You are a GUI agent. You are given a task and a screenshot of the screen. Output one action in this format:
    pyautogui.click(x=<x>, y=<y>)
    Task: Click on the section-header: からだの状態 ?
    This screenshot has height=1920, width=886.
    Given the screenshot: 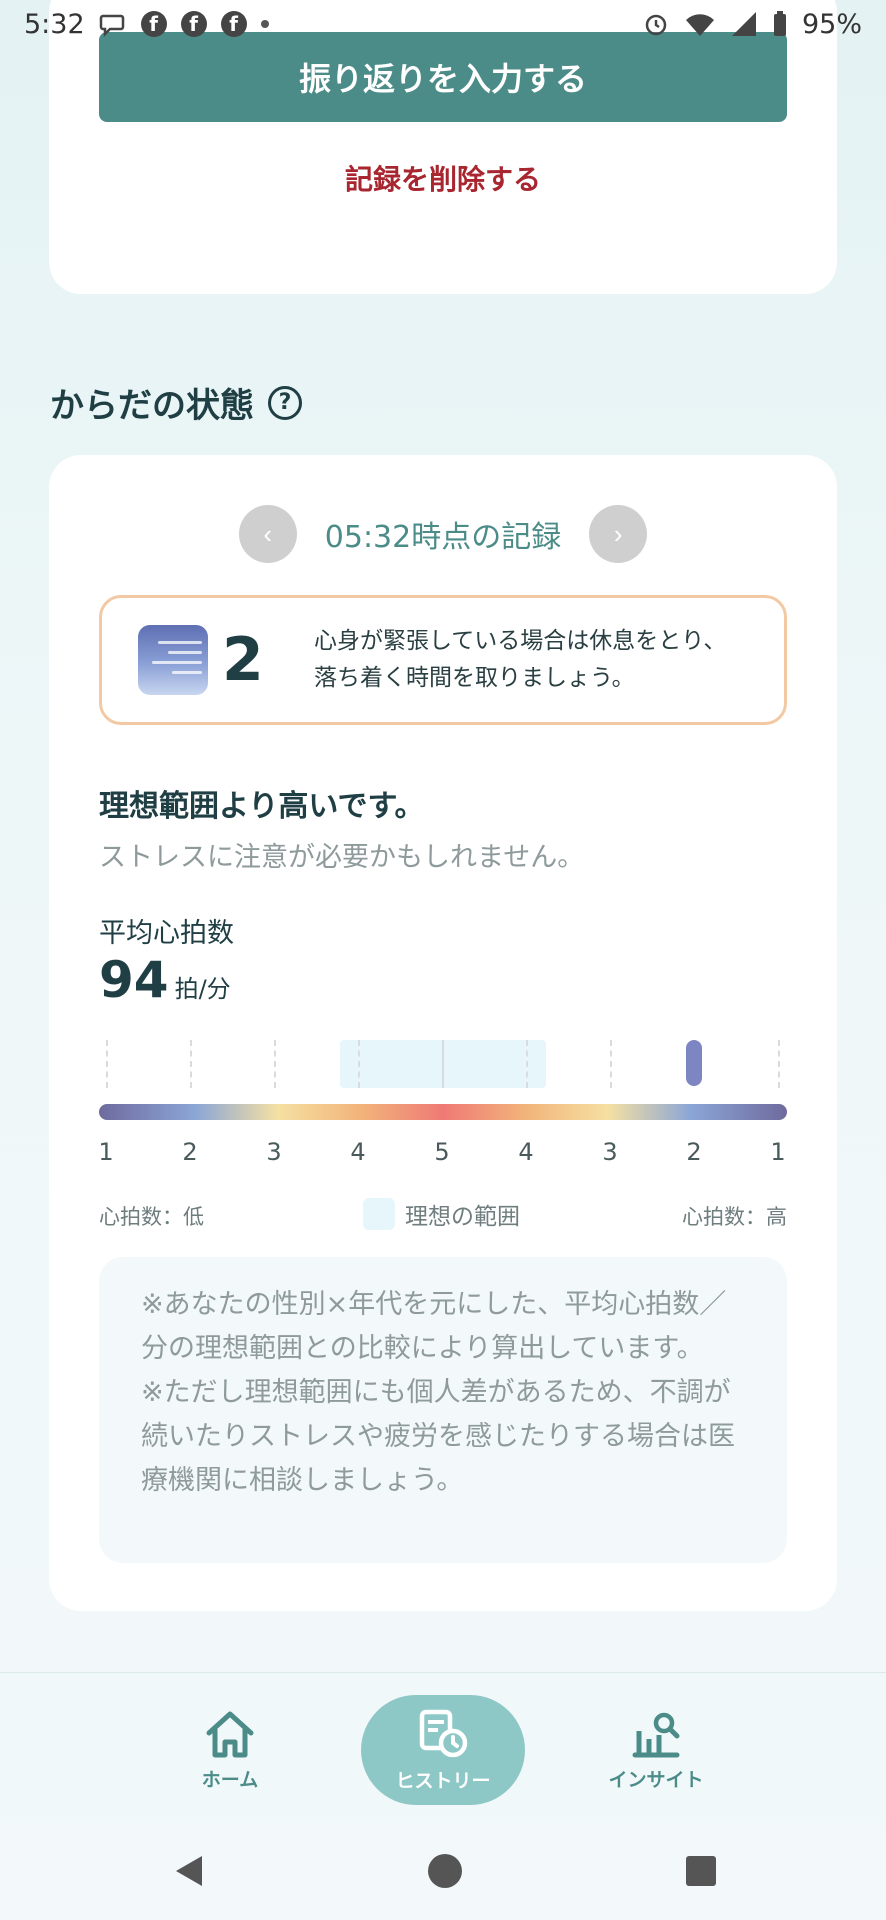 What is the action you would take?
    pyautogui.click(x=176, y=402)
    